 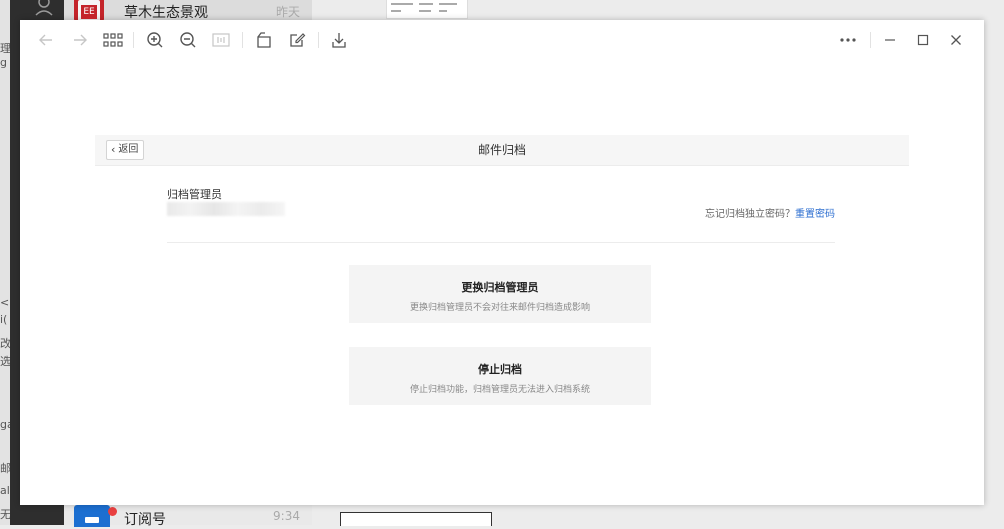 I want to click on admin-label: 归档管理员, so click(x=194, y=194).